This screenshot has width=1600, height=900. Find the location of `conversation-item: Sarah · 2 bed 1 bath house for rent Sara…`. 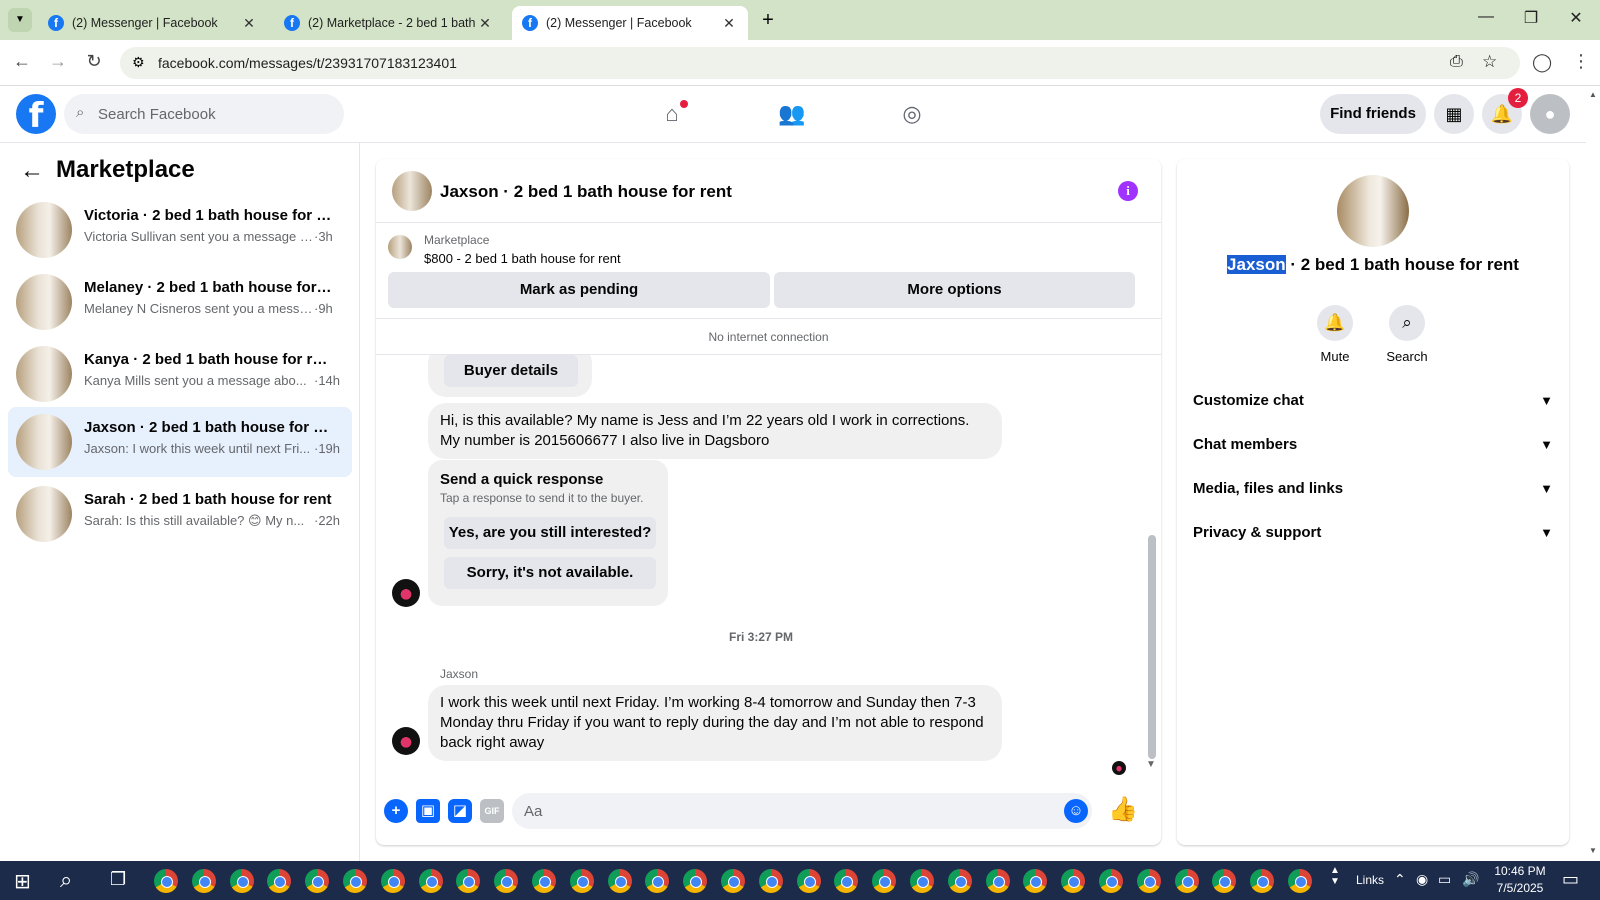

conversation-item: Sarah · 2 bed 1 bath house for rent Sara… is located at coordinates (180, 514).